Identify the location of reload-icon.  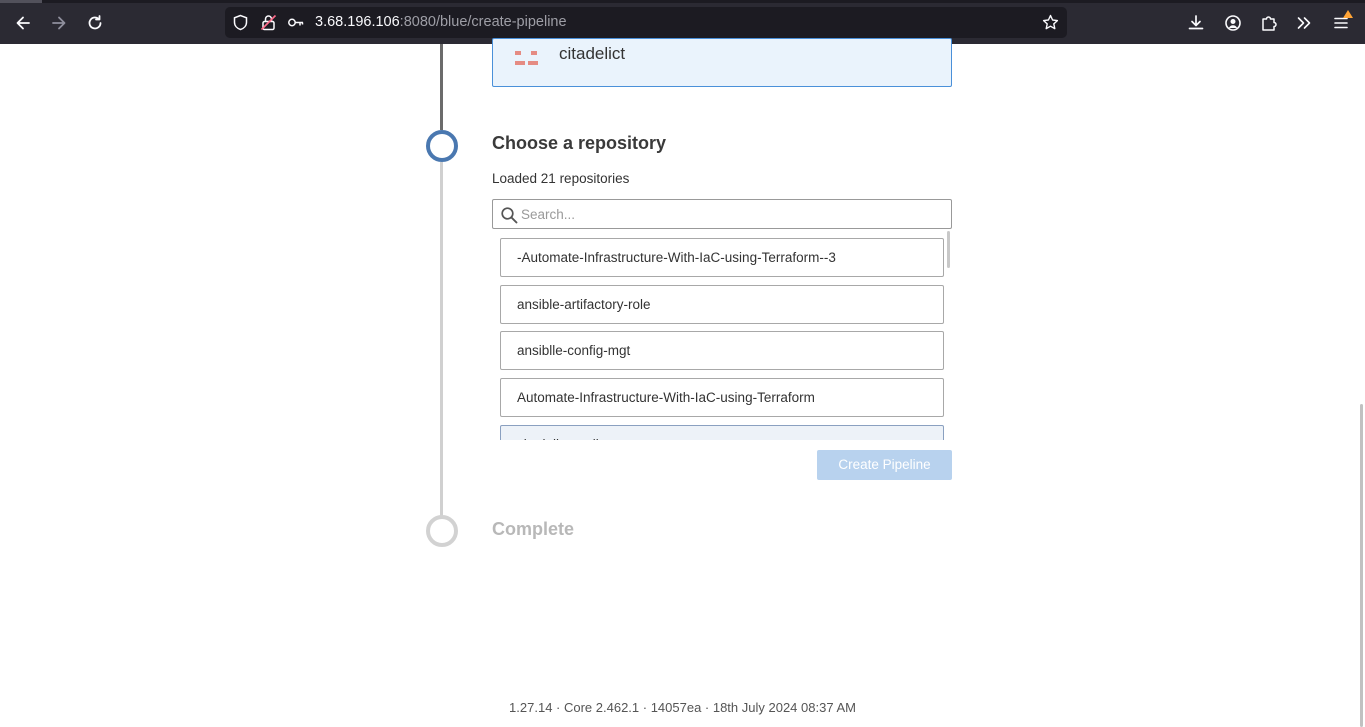
(95, 22).